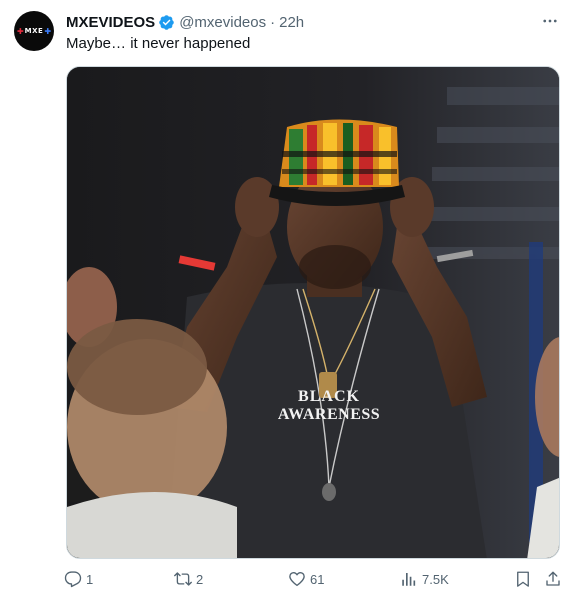 This screenshot has height=600, width=579. I want to click on like-count: 61, so click(317, 579).